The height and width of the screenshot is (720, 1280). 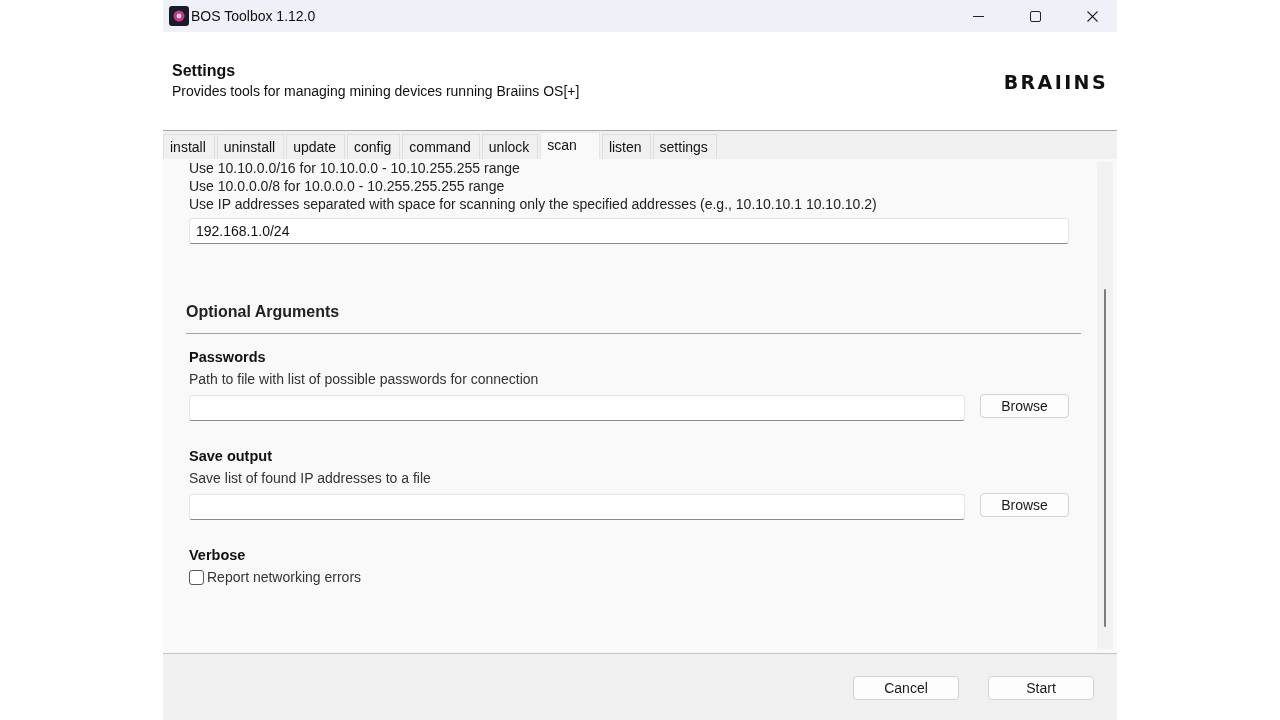 I want to click on minimize-icon, so click(x=978, y=16).